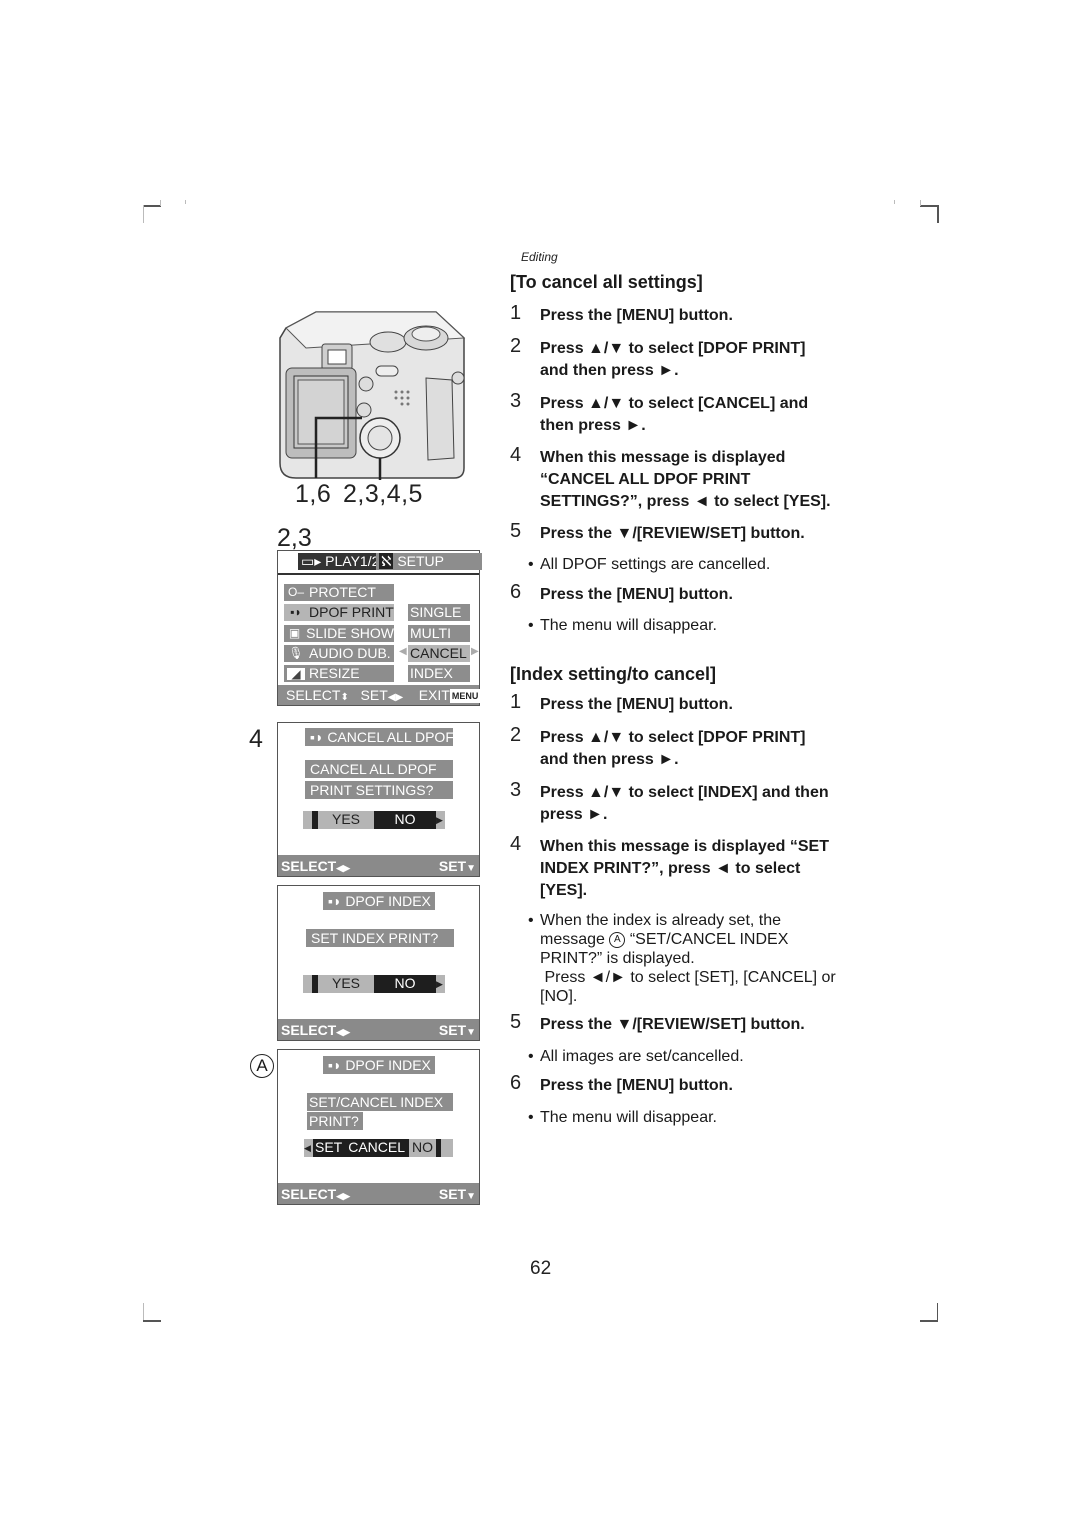  I want to click on up-down-icon: ⬍, so click(344, 697).